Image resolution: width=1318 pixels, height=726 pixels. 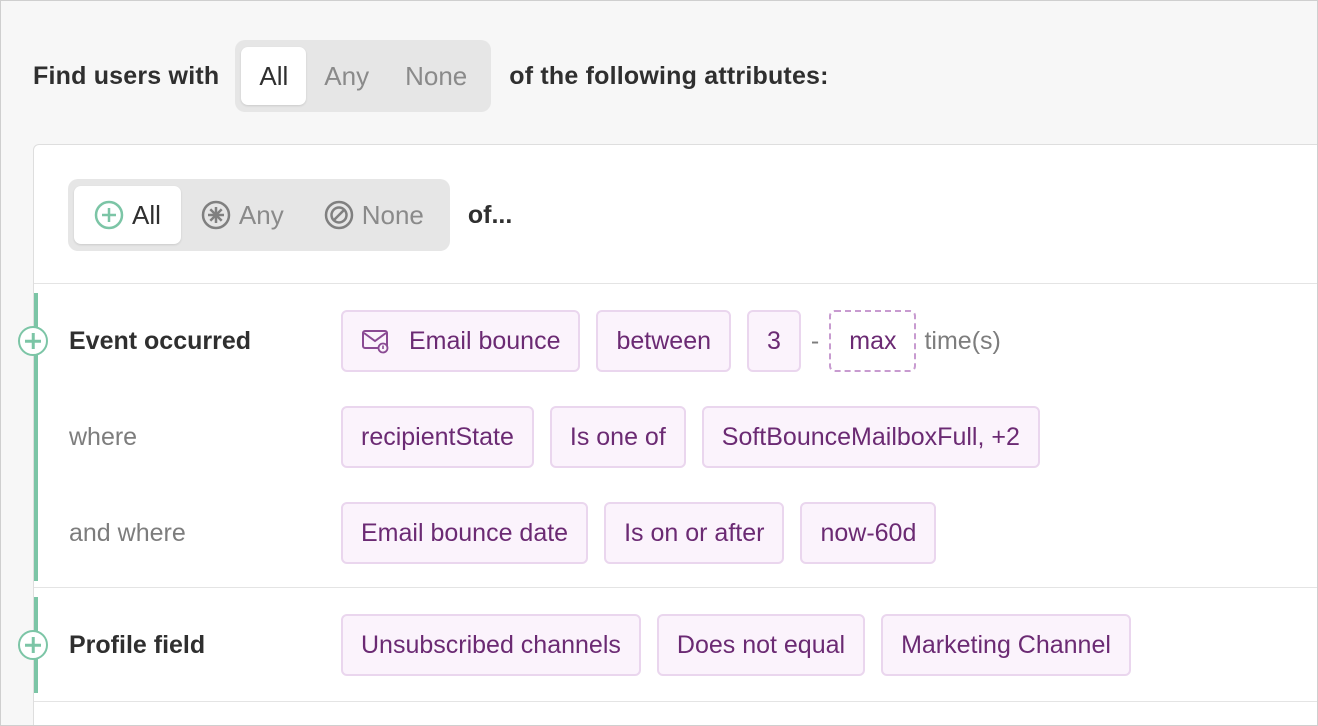 I want to click on event-chips: Email bounce between 3 - max time(s), so click(x=671, y=341).